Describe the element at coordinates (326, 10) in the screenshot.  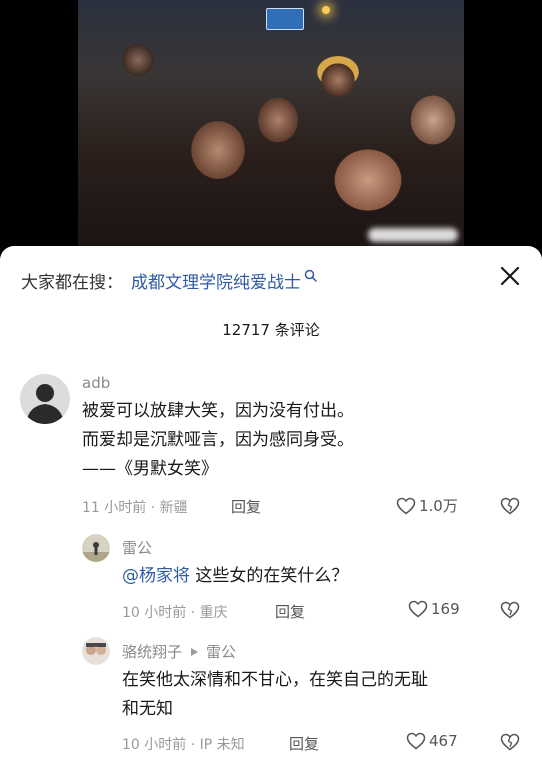
I see `street-light` at that location.